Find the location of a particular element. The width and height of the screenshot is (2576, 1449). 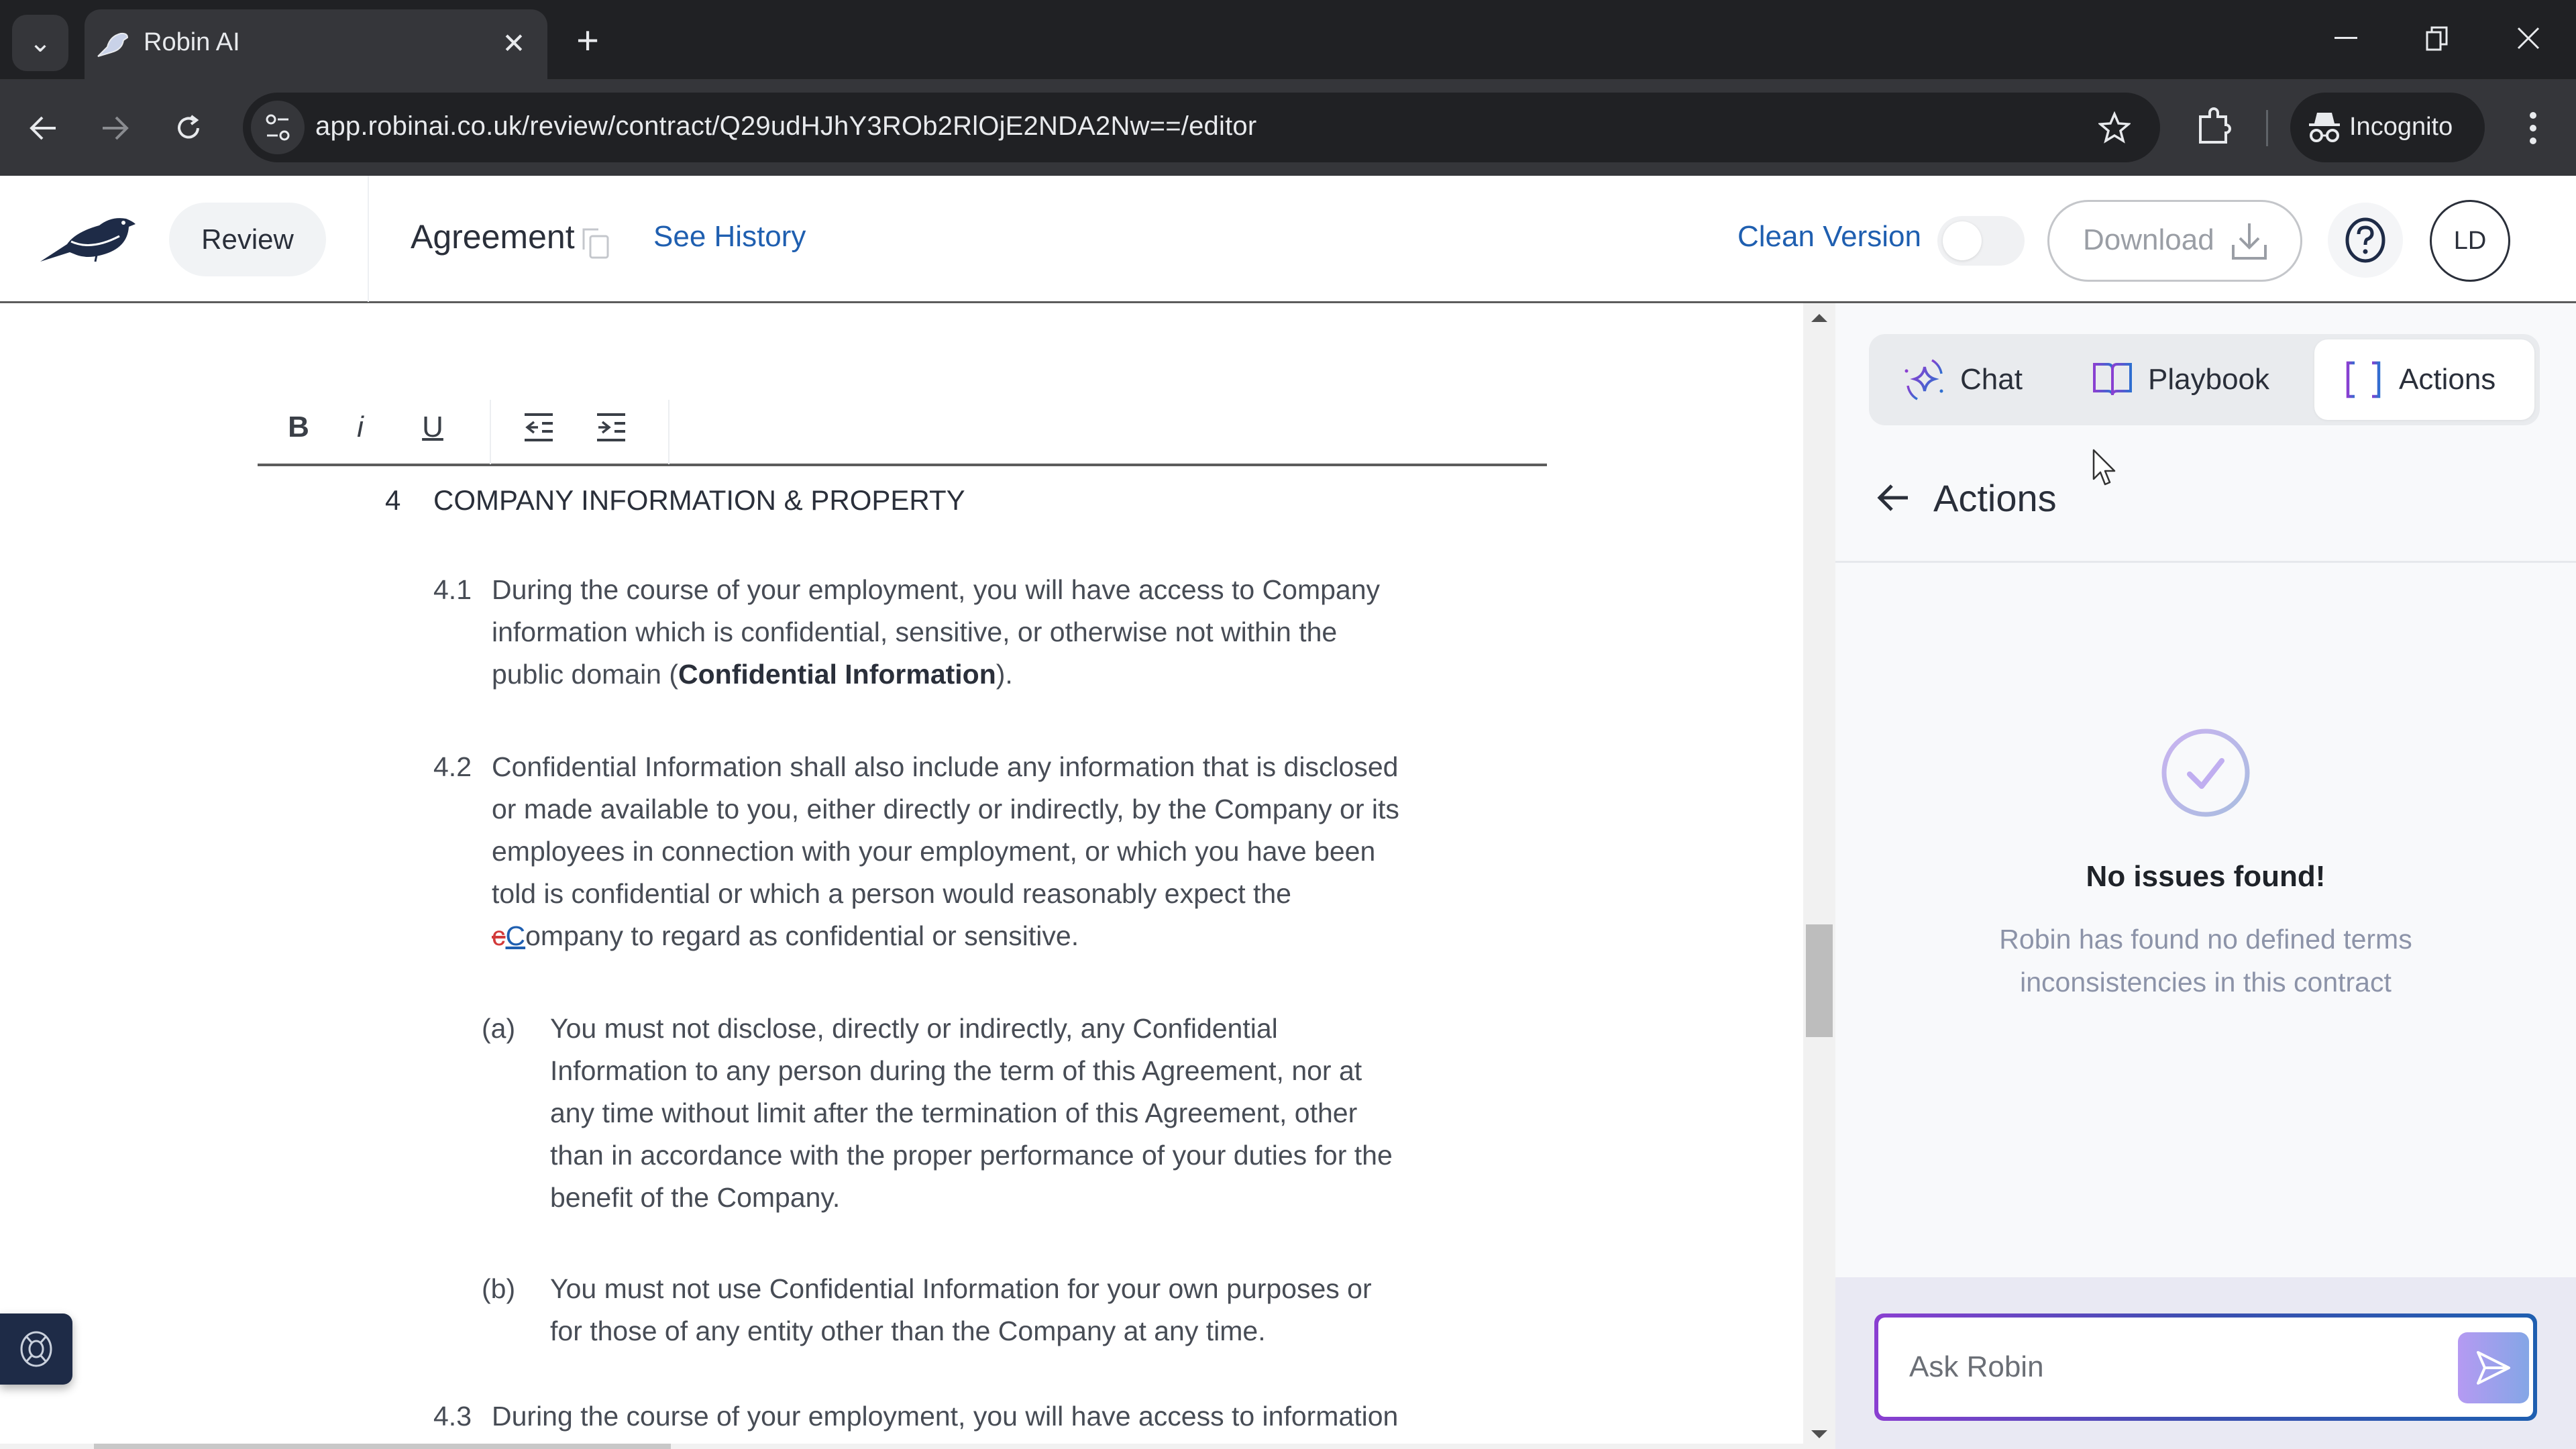

indent-button is located at coordinates (611, 427).